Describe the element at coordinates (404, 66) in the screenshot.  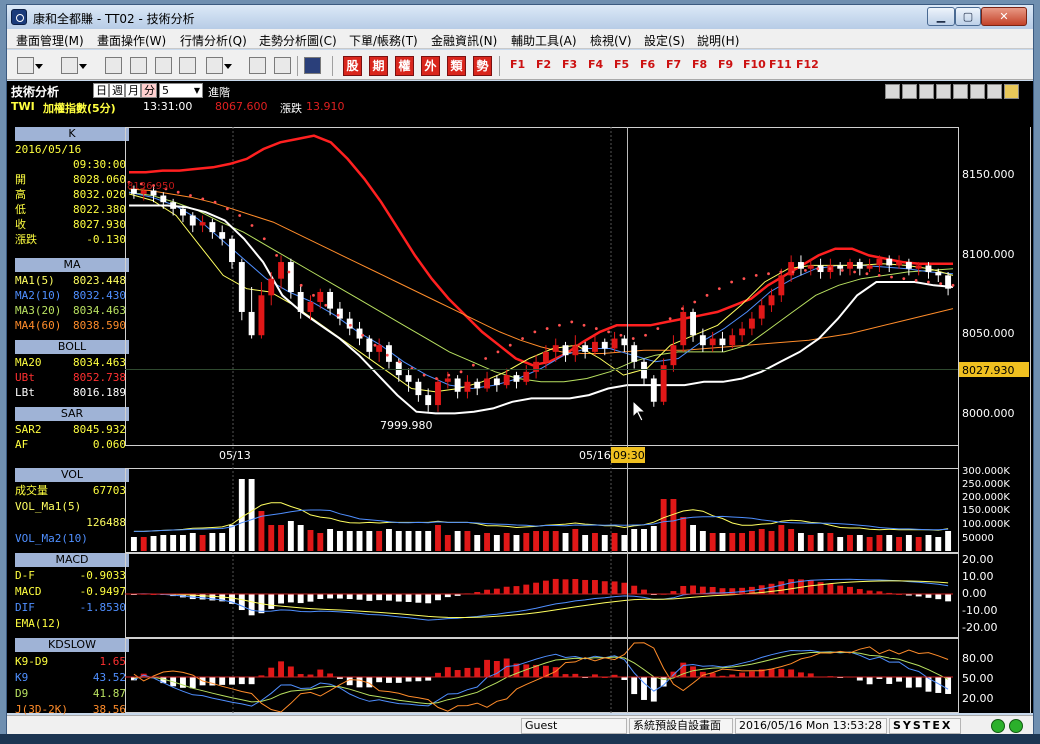
I see `options-button: 權` at that location.